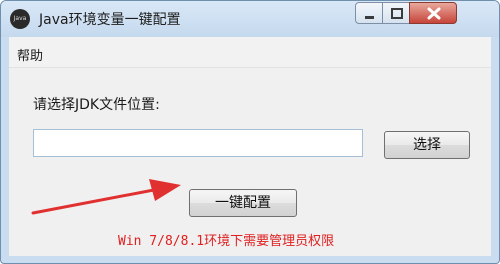 The width and height of the screenshot is (500, 264). I want to click on arrow-pointer-icon, so click(106, 197).